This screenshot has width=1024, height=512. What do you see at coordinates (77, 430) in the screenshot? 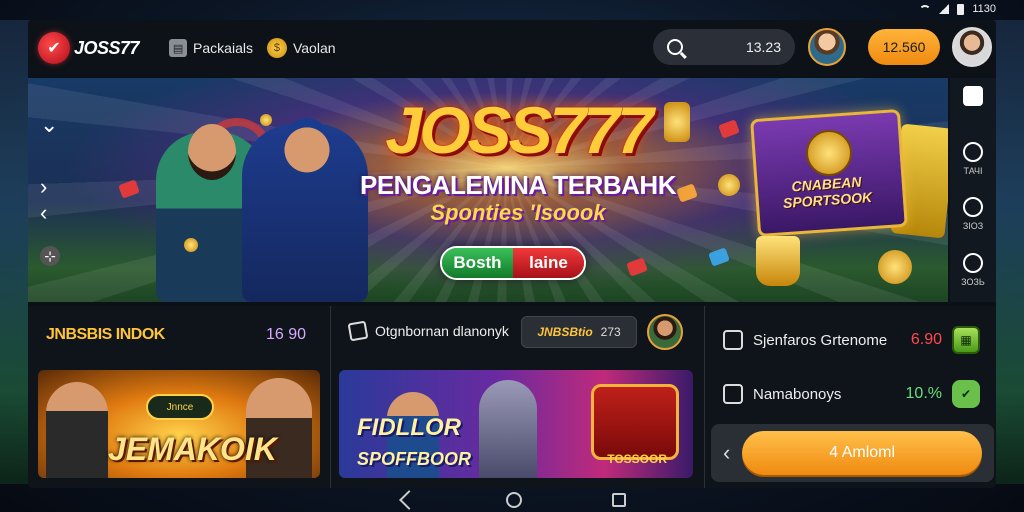
I see `tile-person` at bounding box center [77, 430].